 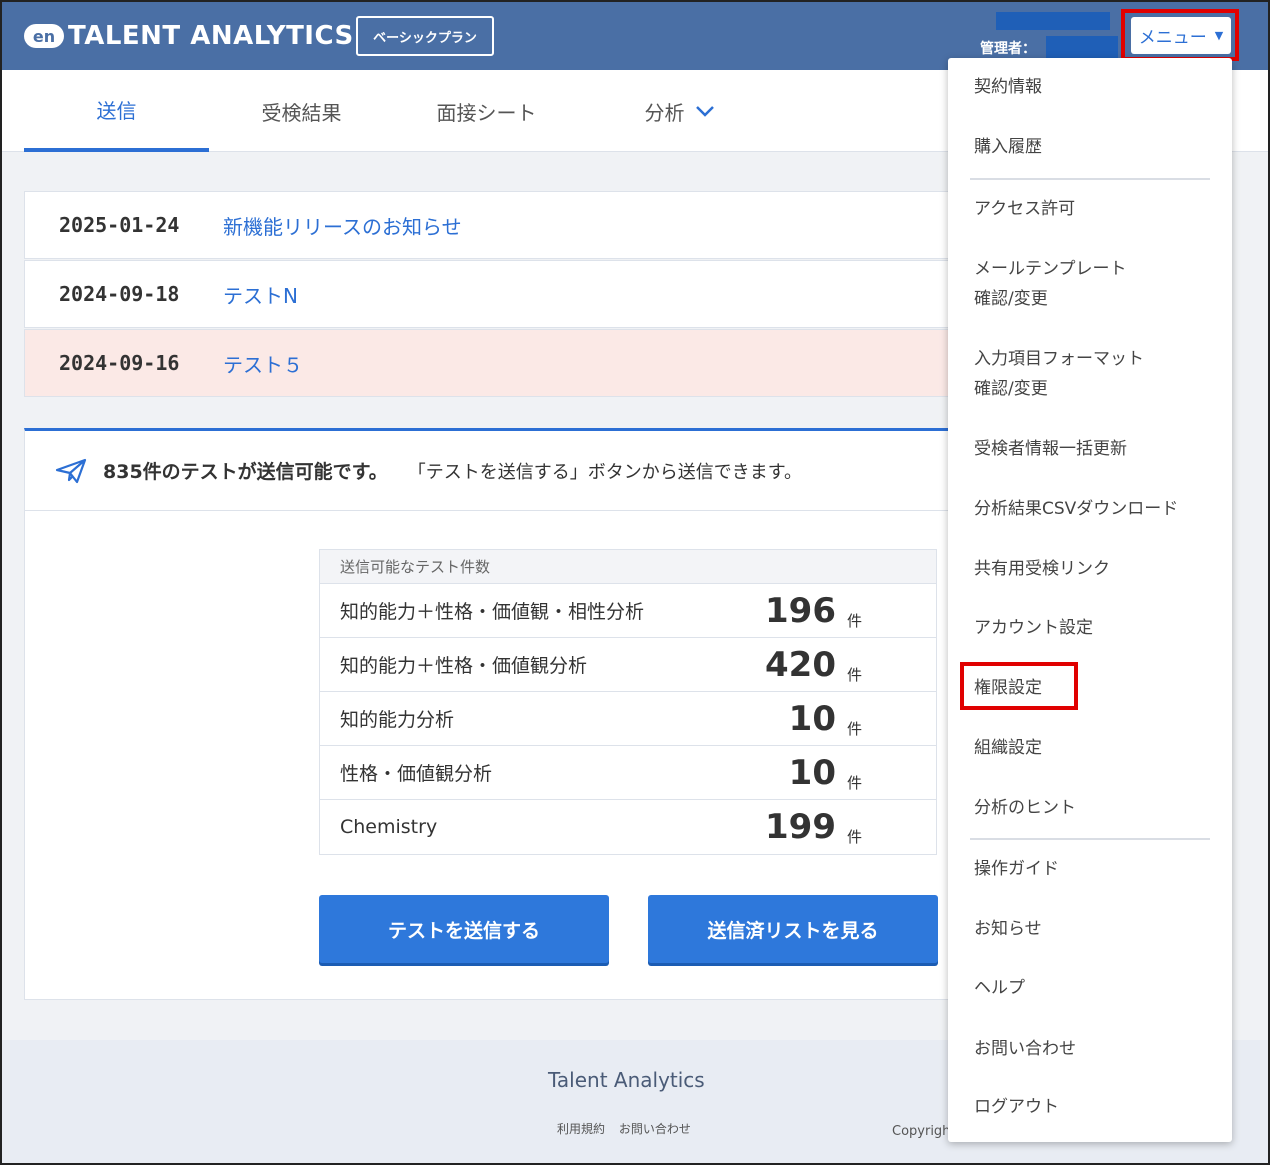 I want to click on logo: en TALENT ANALYTICS, so click(x=189, y=36).